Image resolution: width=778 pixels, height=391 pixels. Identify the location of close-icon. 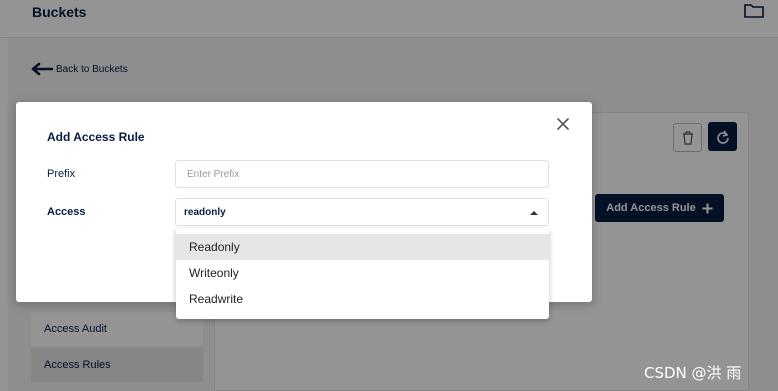
(563, 124).